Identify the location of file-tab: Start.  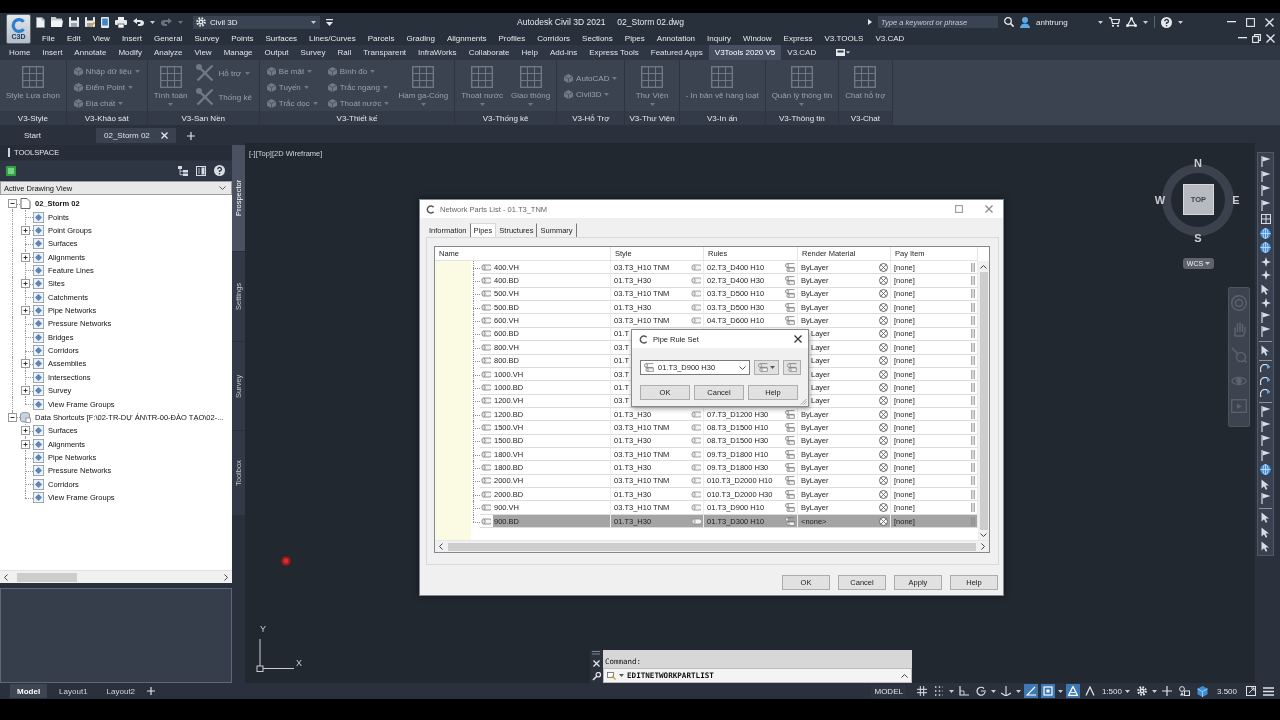
(56, 135).